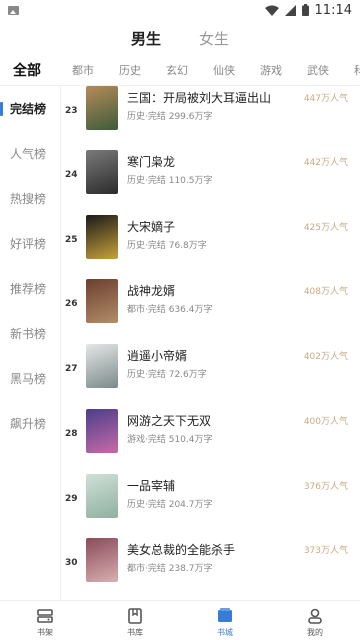 The height and width of the screenshot is (640, 360). Describe the element at coordinates (325, 228) in the screenshot. I see `popularity: 425万人气` at that location.